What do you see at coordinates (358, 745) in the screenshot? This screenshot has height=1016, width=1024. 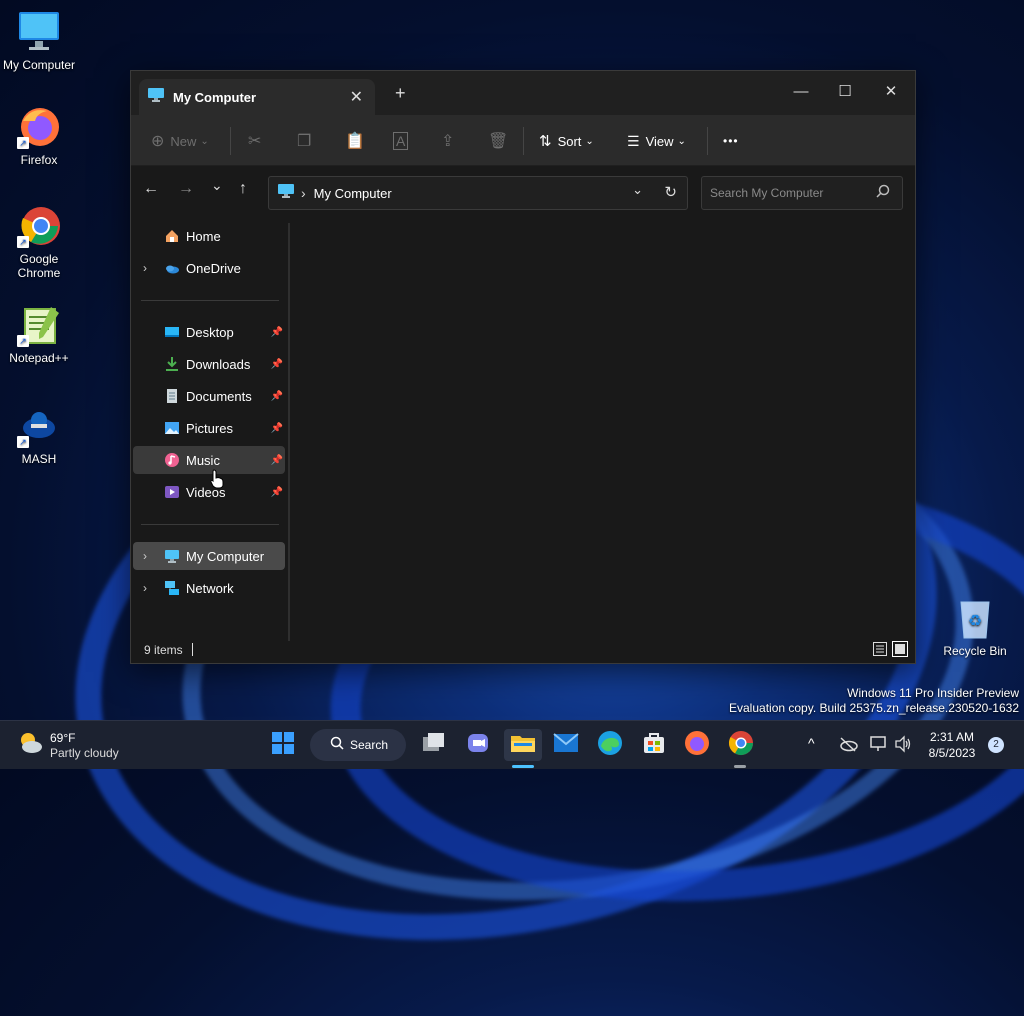 I see `taskbar-search-button: Search` at bounding box center [358, 745].